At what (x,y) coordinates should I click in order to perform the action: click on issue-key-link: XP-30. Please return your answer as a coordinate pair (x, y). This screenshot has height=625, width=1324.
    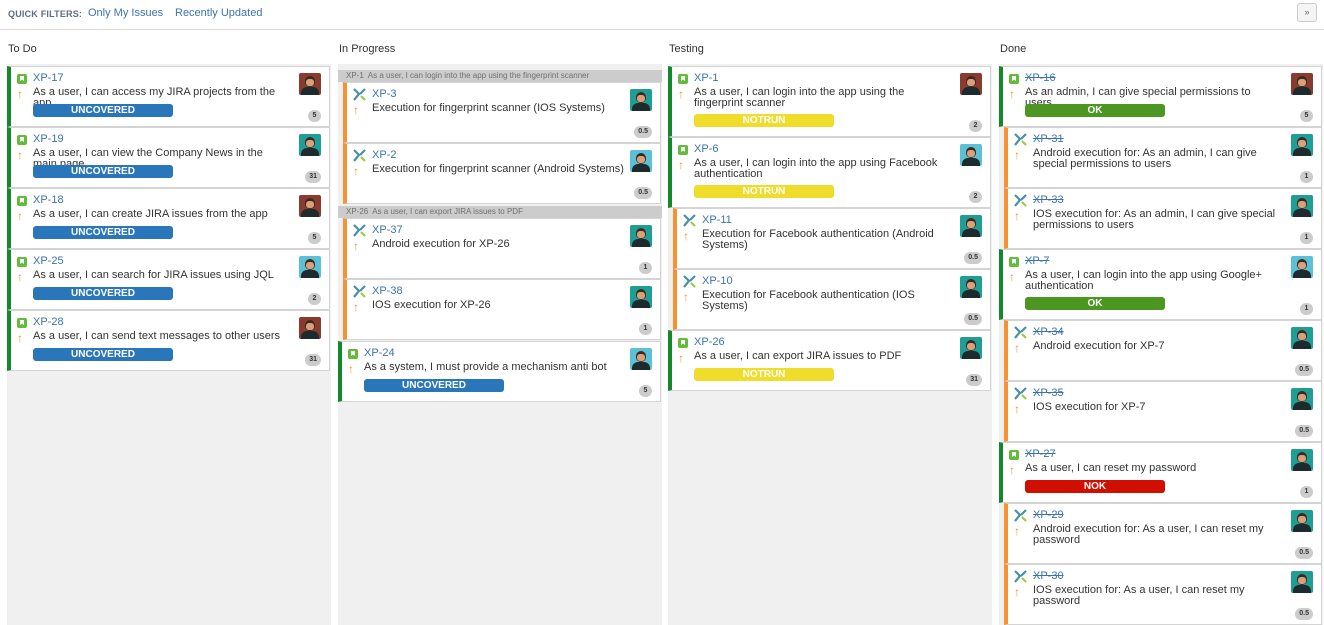
    Looking at the image, I should click on (1048, 576).